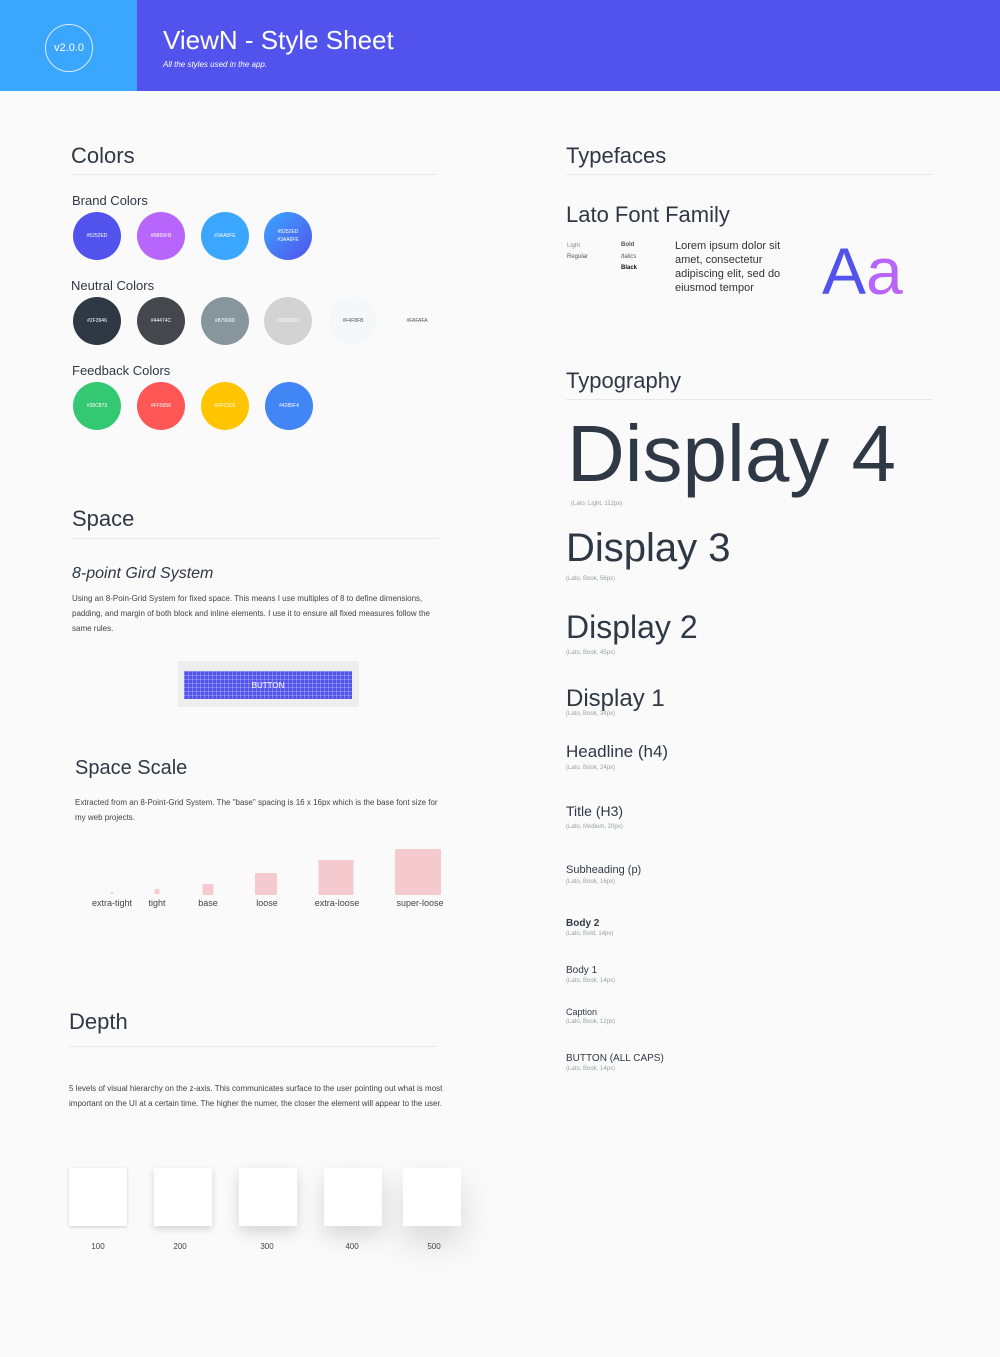 The width and height of the screenshot is (1000, 1357). I want to click on display-4-spec: (Lato, Light, 112px), so click(597, 504).